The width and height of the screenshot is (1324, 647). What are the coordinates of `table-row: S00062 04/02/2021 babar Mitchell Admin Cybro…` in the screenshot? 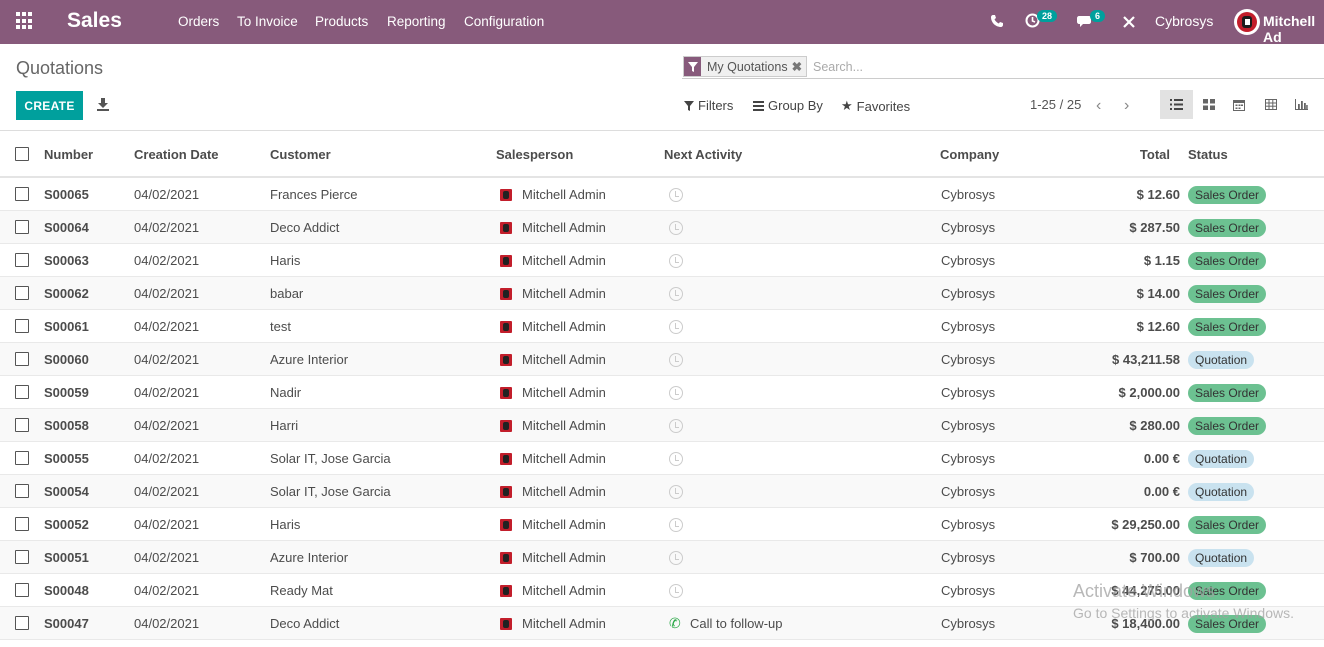 It's located at (662, 293).